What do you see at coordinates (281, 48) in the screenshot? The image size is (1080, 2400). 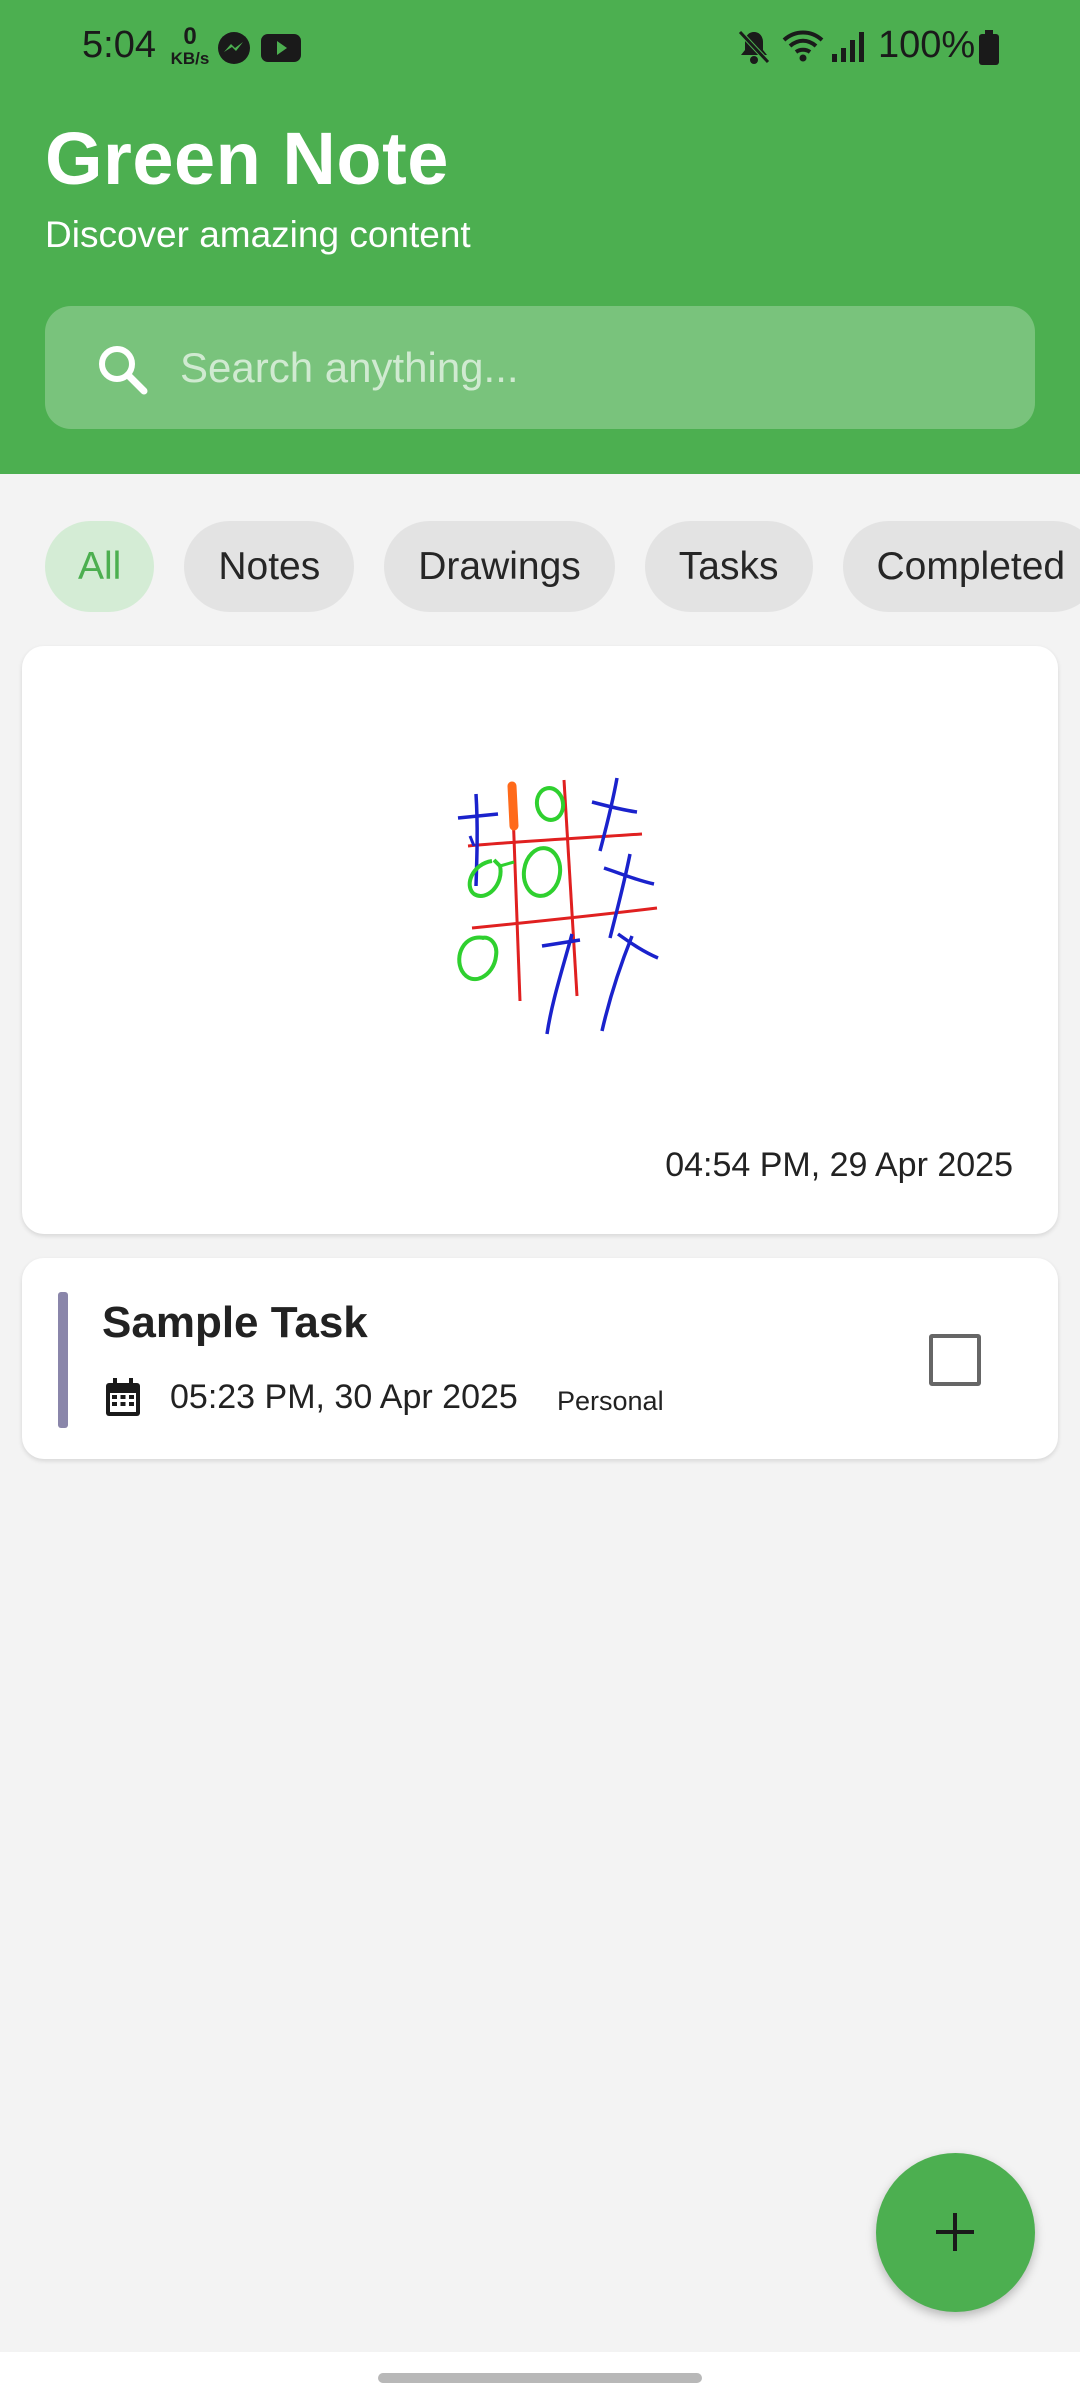 I see `youtube-icon` at bounding box center [281, 48].